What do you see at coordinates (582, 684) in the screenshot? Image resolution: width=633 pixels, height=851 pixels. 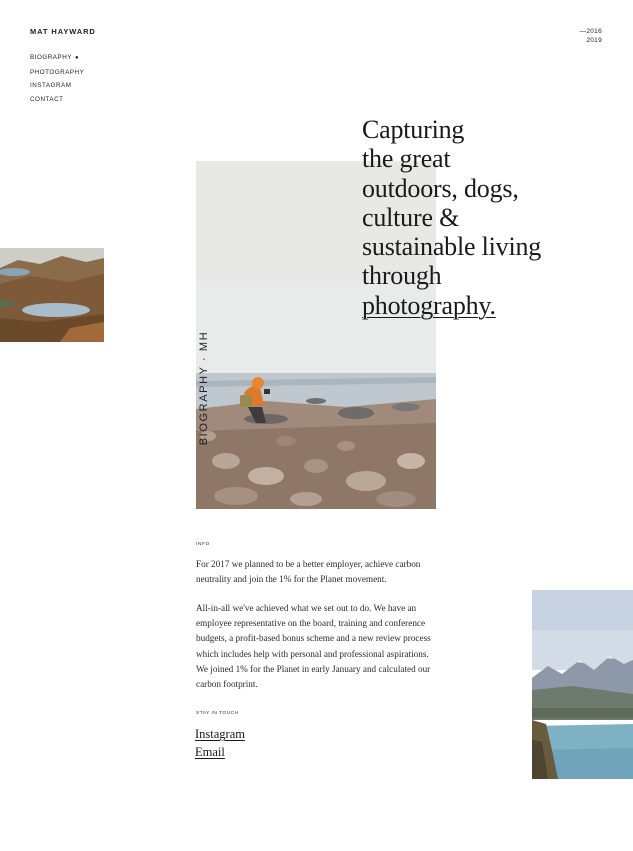 I see `mountain-valley-photo` at bounding box center [582, 684].